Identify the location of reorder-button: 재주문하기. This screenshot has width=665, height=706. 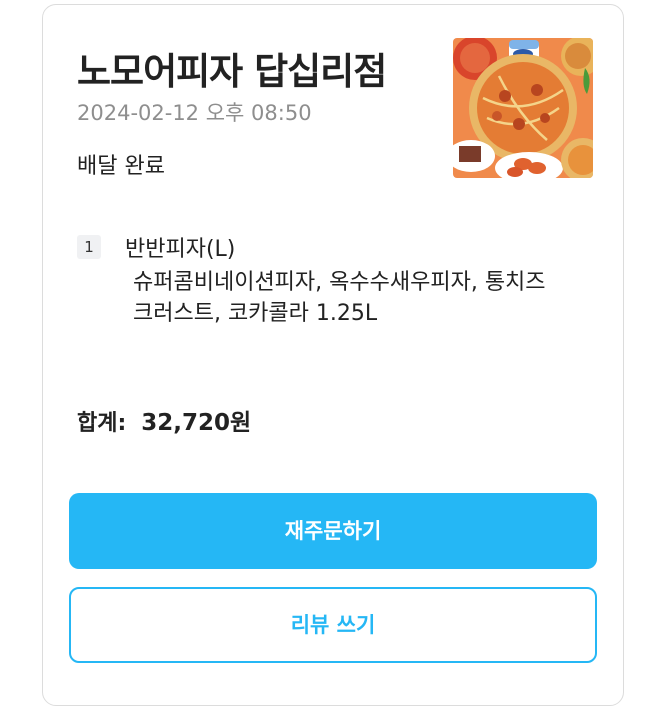
(333, 531).